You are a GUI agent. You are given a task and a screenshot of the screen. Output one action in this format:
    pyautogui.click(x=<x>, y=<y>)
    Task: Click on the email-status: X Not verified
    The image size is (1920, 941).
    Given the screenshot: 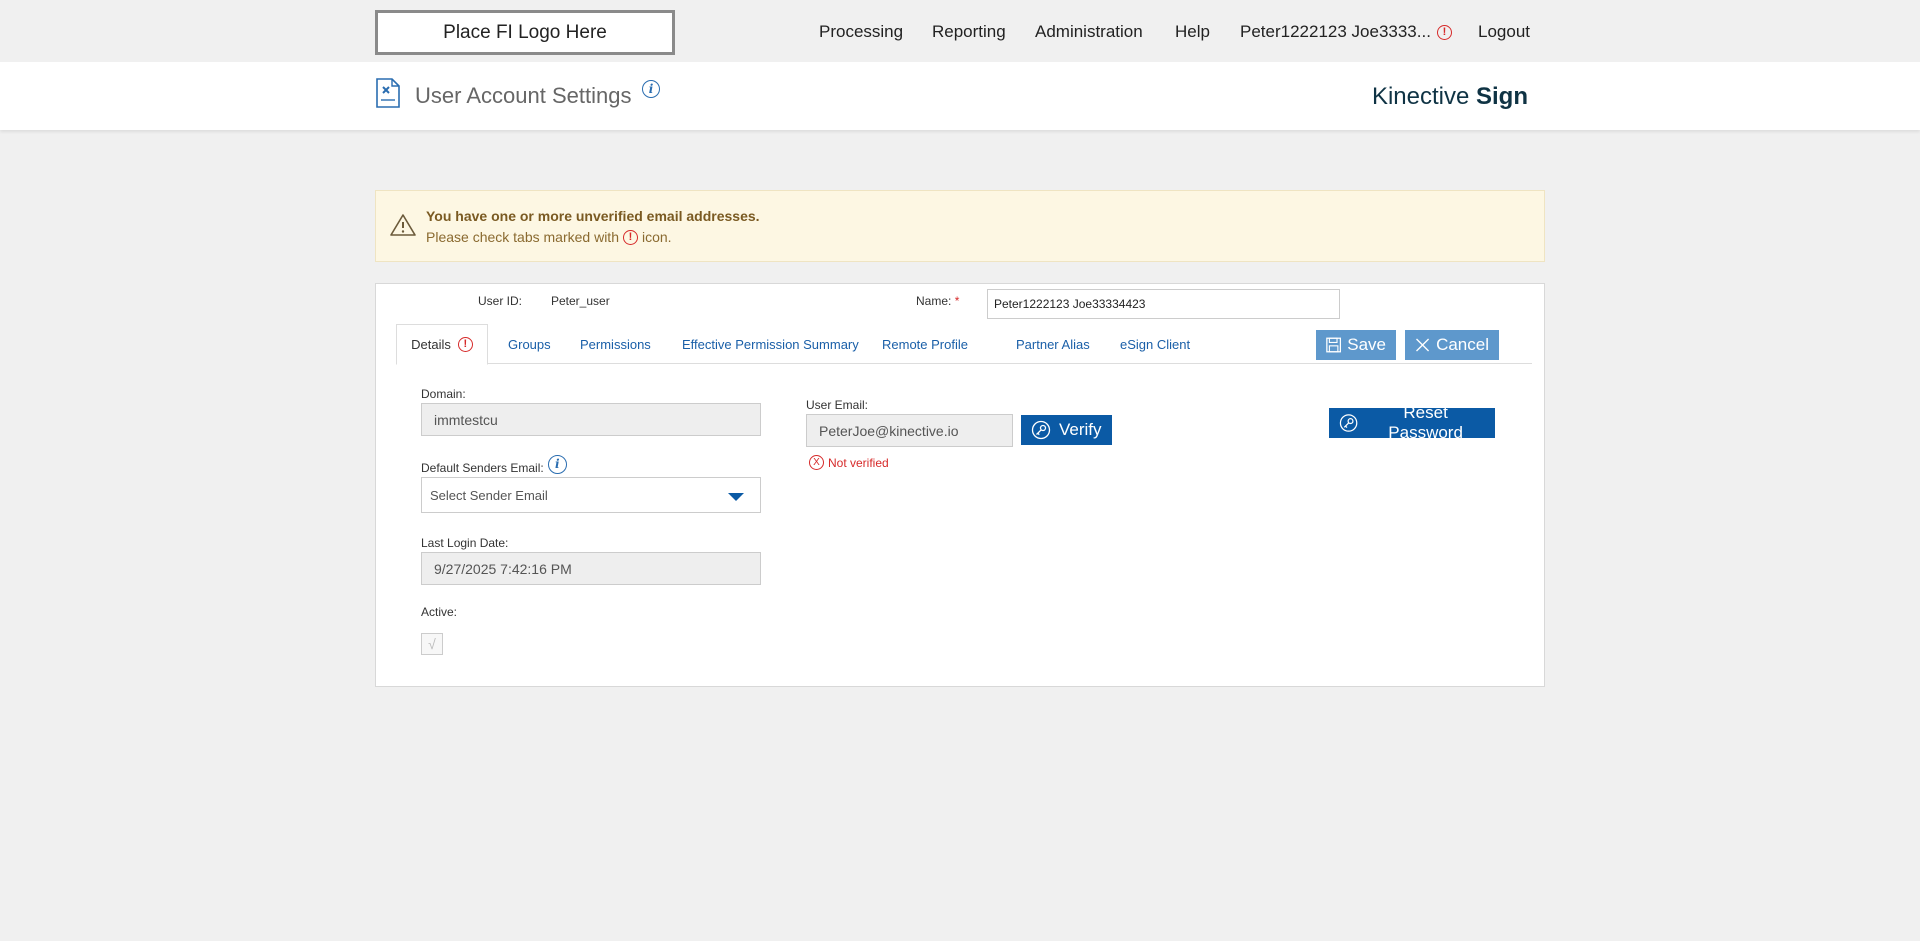 What is the action you would take?
    pyautogui.click(x=849, y=462)
    